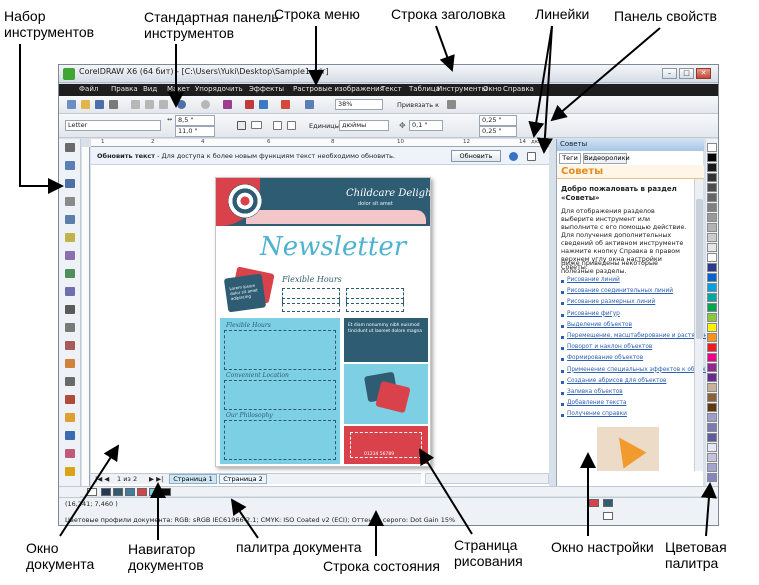 The height and width of the screenshot is (585, 759). I want to click on nav-arrows: |◀ ◀, so click(102, 479).